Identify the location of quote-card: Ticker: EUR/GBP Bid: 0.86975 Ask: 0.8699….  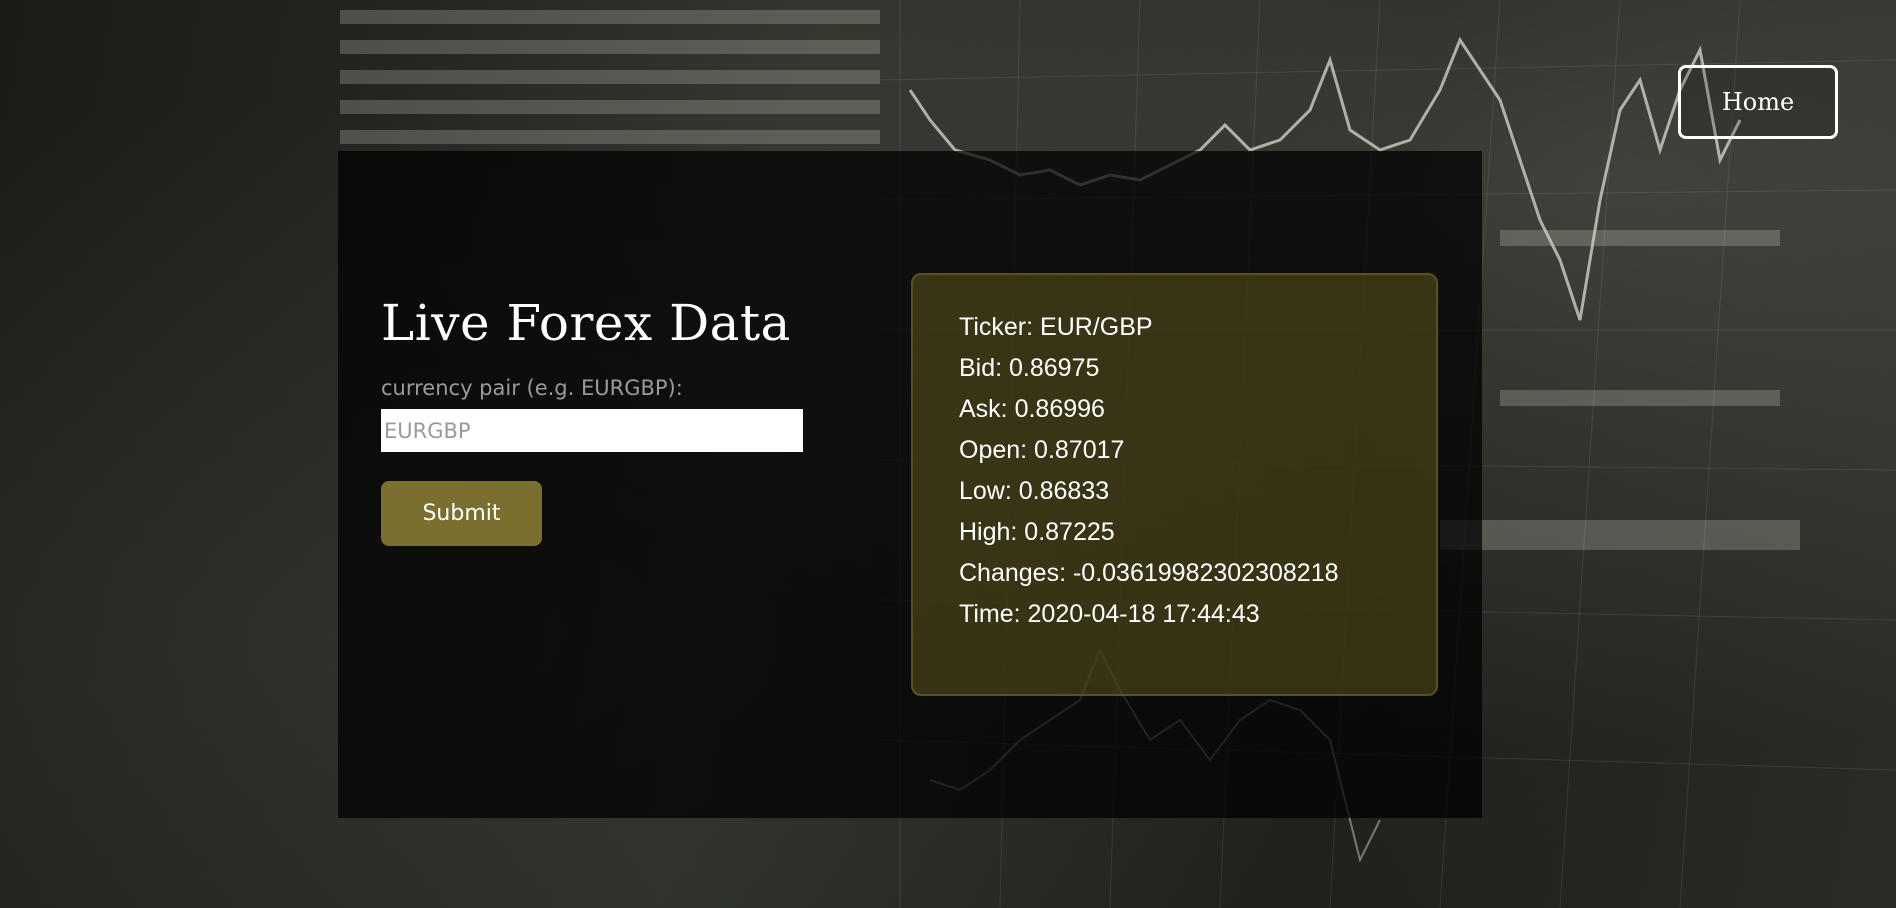
(1174, 484).